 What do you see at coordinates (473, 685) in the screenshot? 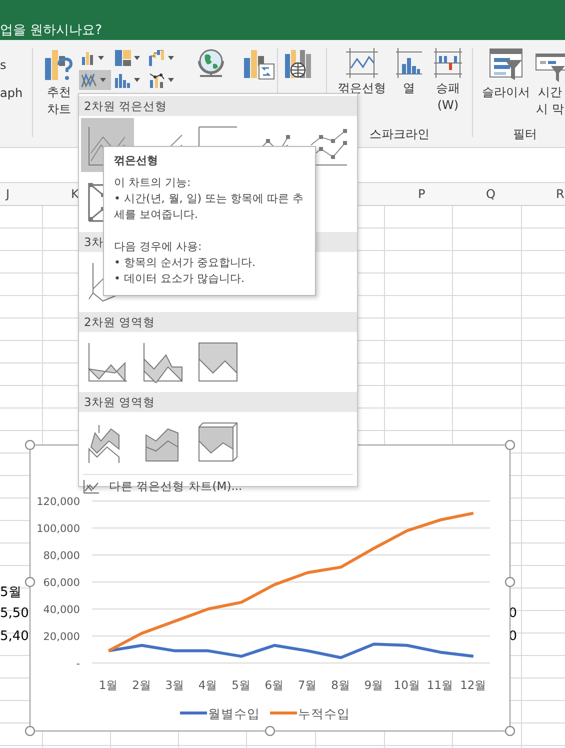
I see `axis-tick-label: 12월` at bounding box center [473, 685].